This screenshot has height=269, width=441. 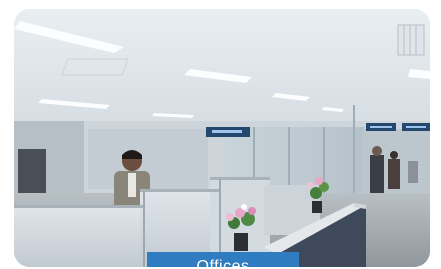 I want to click on caption-label: Offices, so click(x=223, y=259).